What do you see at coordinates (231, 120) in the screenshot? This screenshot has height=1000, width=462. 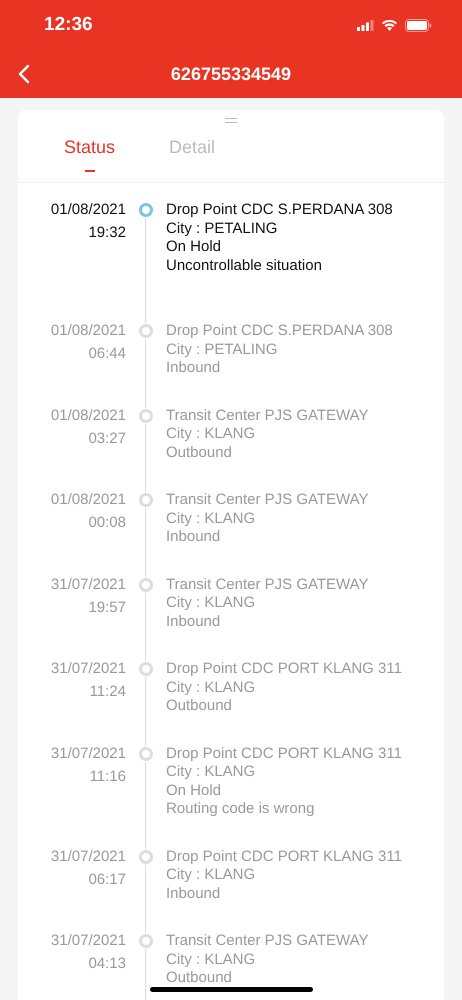 I see `drag-handle-icon` at bounding box center [231, 120].